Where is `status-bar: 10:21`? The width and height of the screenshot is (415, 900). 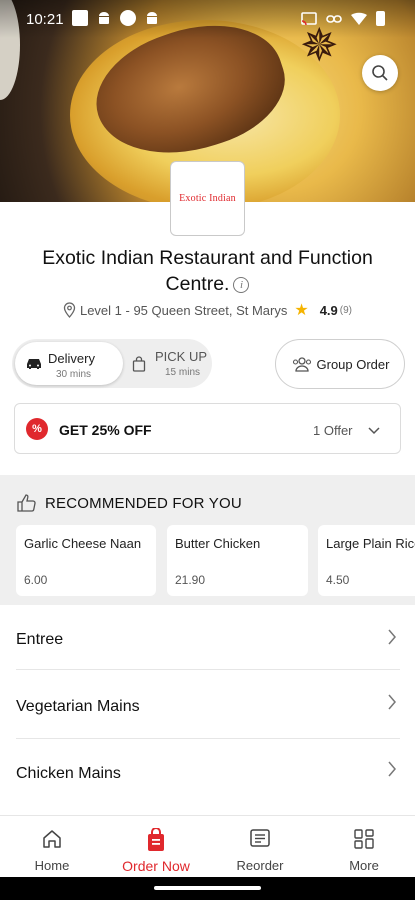 status-bar: 10:21 is located at coordinates (207, 19).